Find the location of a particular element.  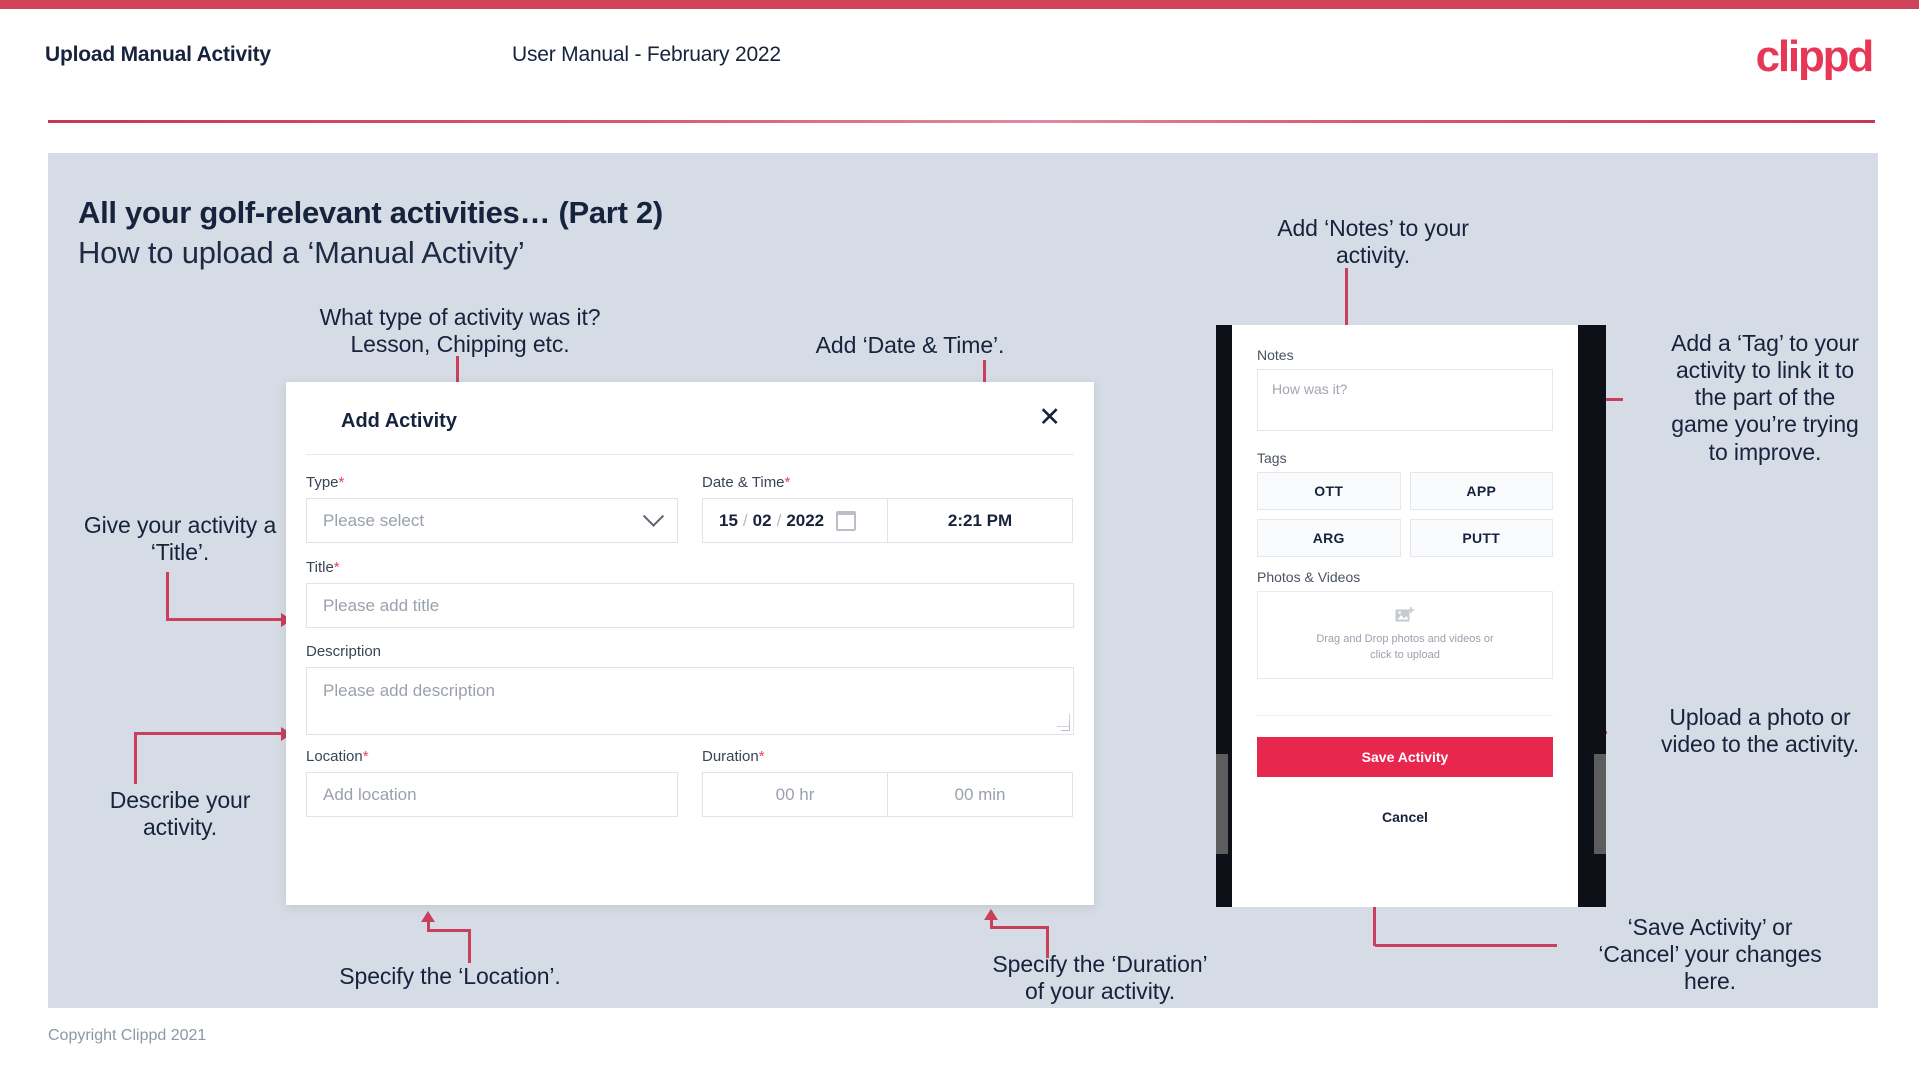

phone-field-notes: Notes How was it? is located at coordinates (1405, 389).